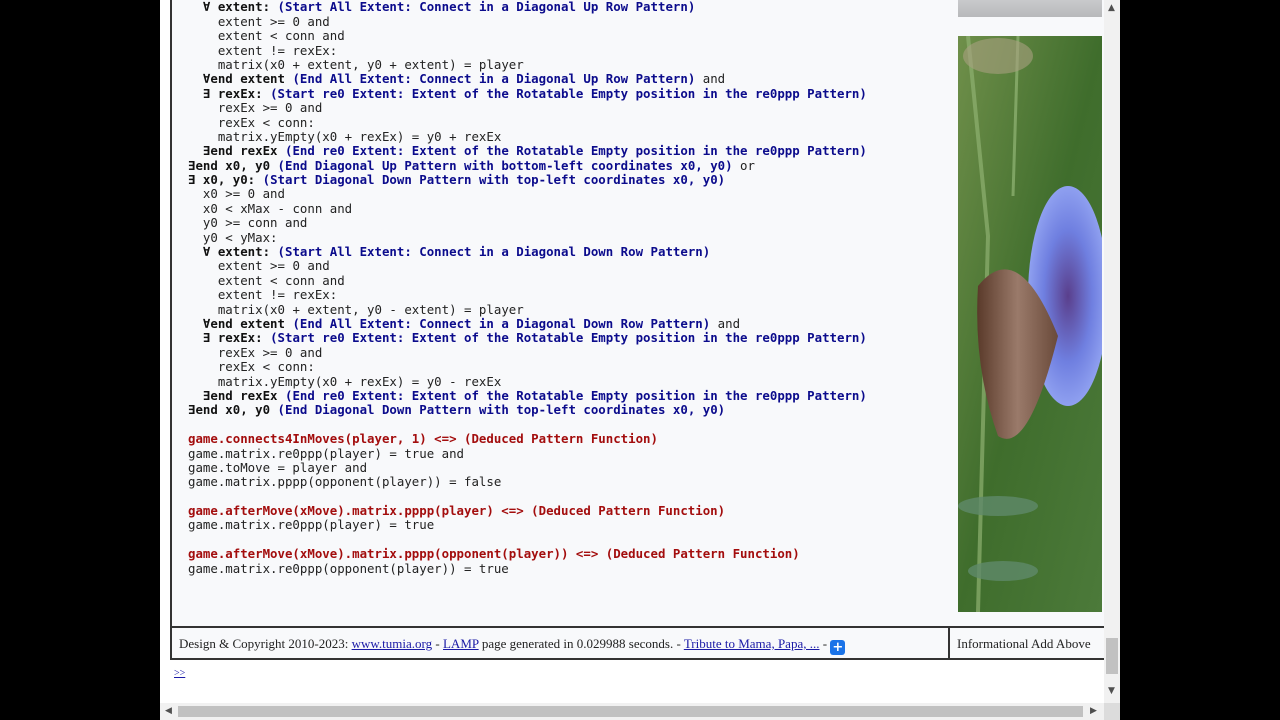 This screenshot has width=1280, height=720. What do you see at coordinates (240, 237) in the screenshot?
I see `code-text: y0 < yMax:` at bounding box center [240, 237].